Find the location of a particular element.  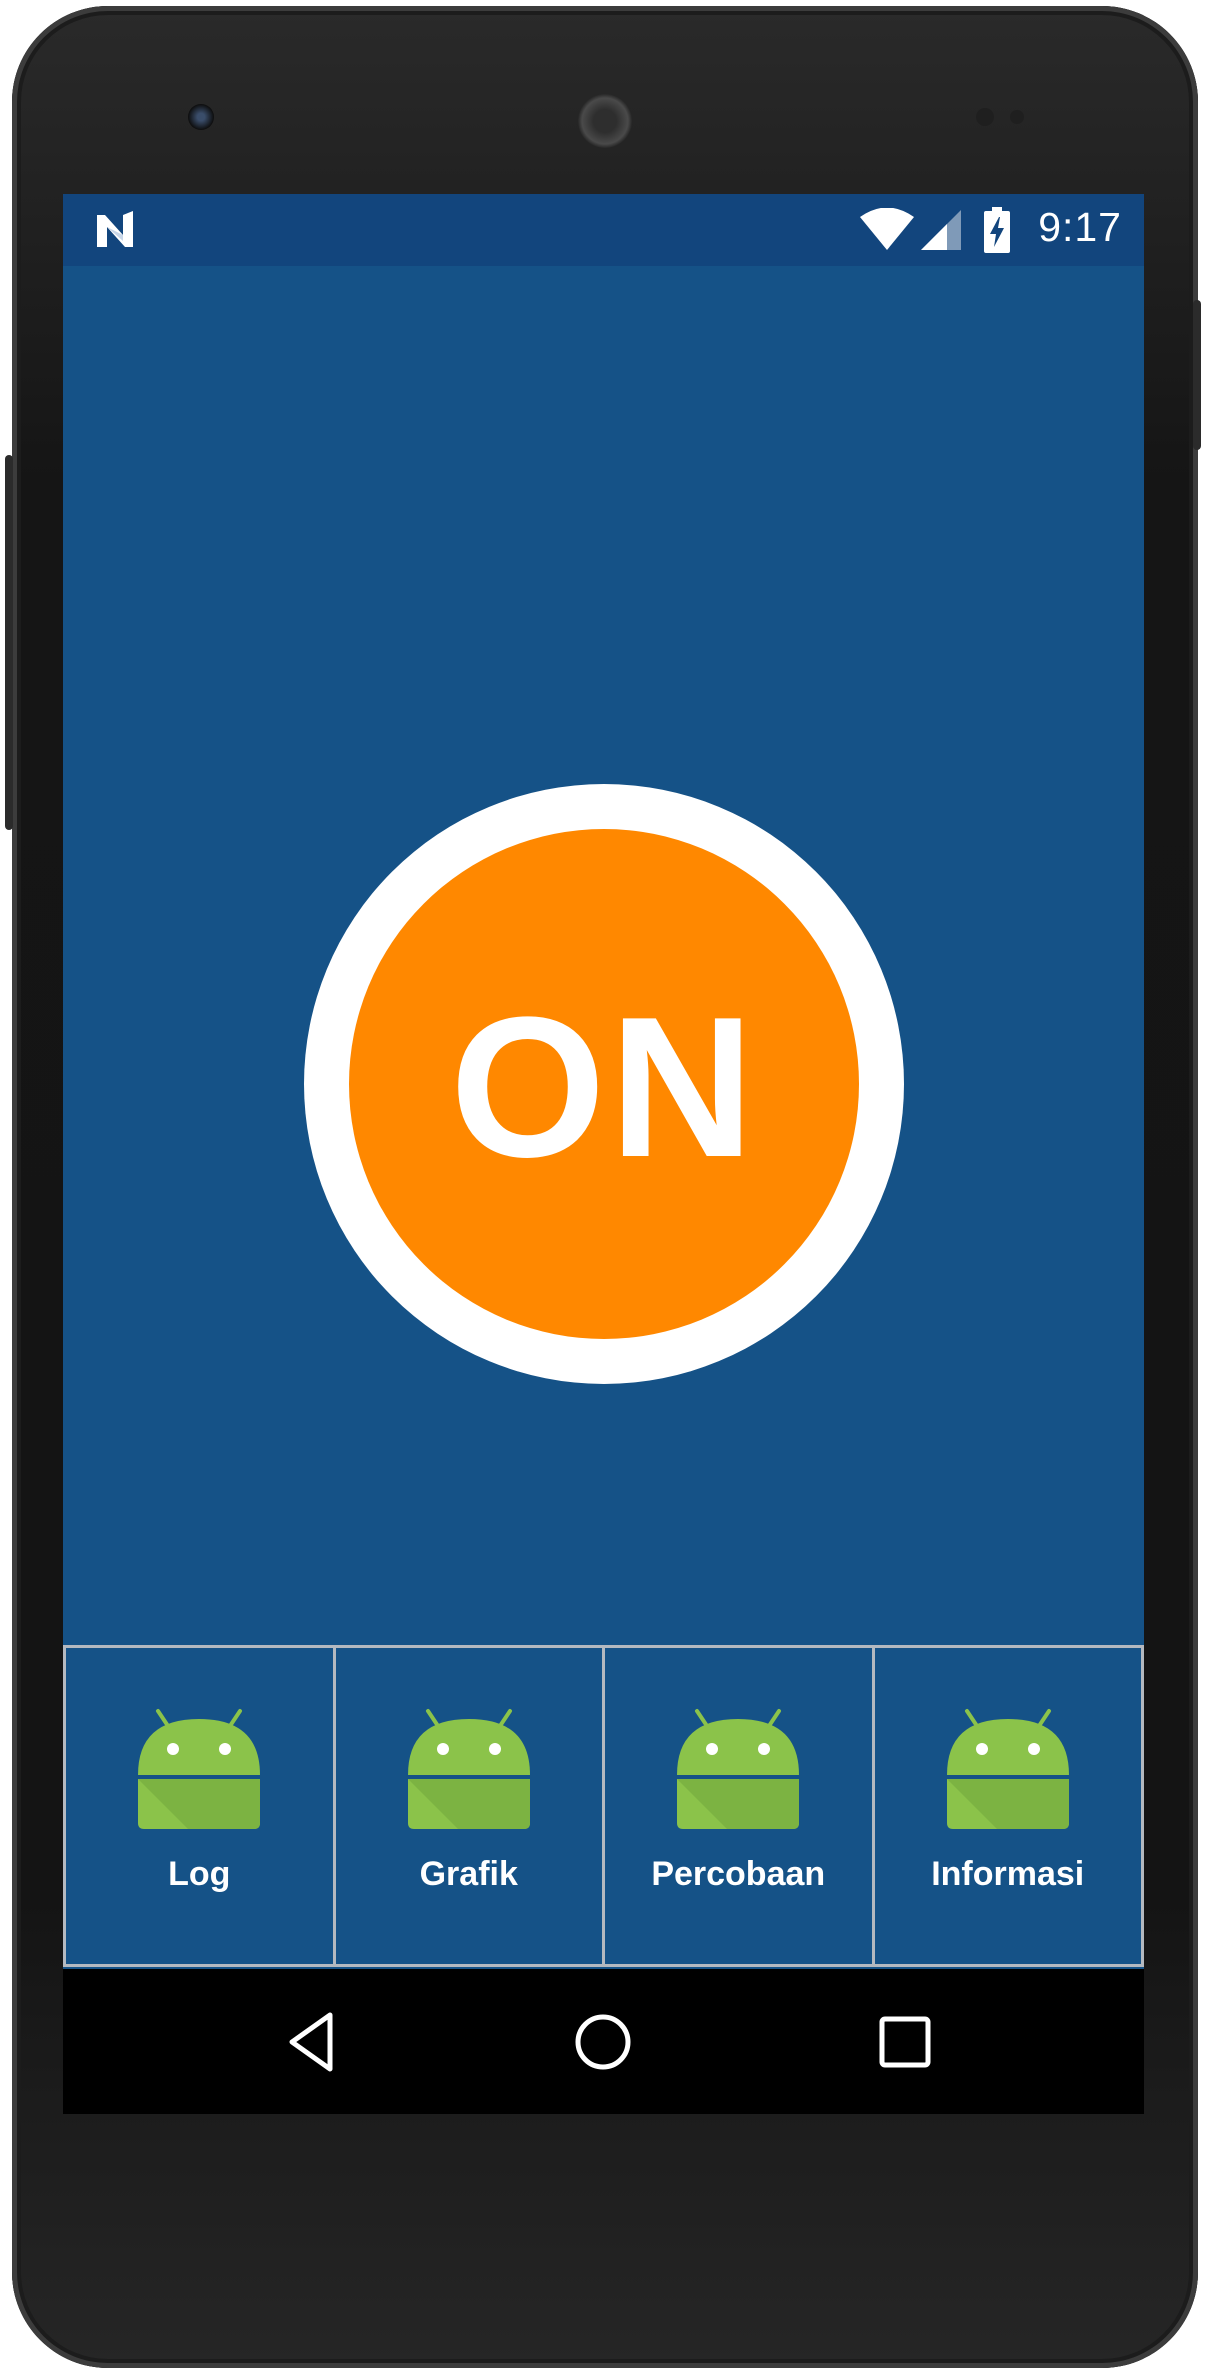

menu-item-informasi: Informasi is located at coordinates (1007, 1806).